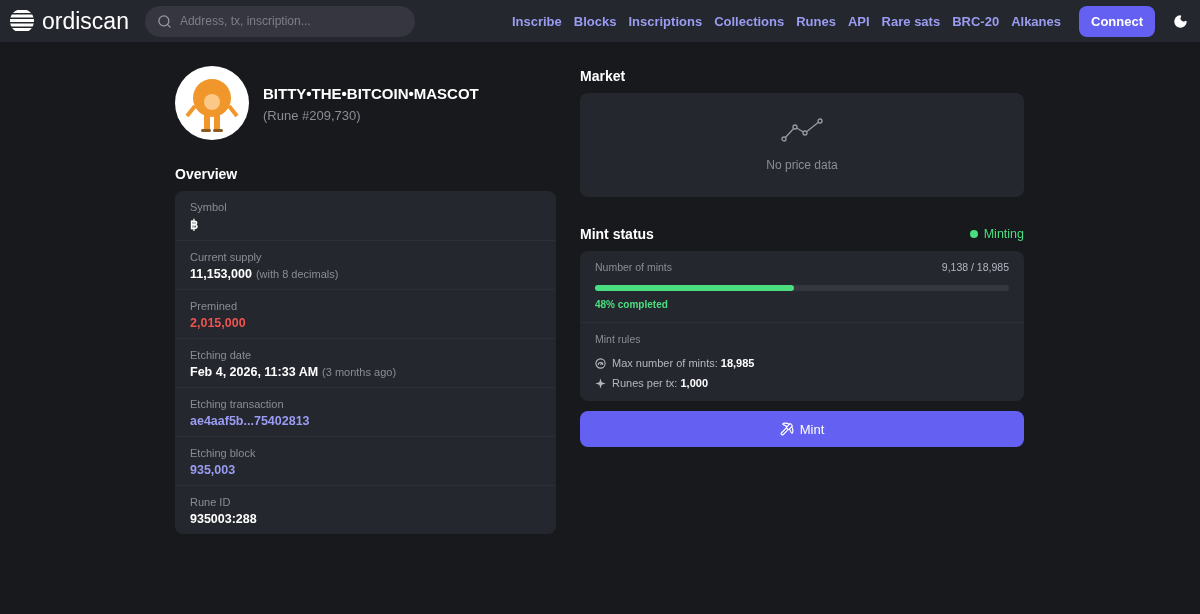  What do you see at coordinates (207, 174) in the screenshot?
I see `section-title: Overview` at bounding box center [207, 174].